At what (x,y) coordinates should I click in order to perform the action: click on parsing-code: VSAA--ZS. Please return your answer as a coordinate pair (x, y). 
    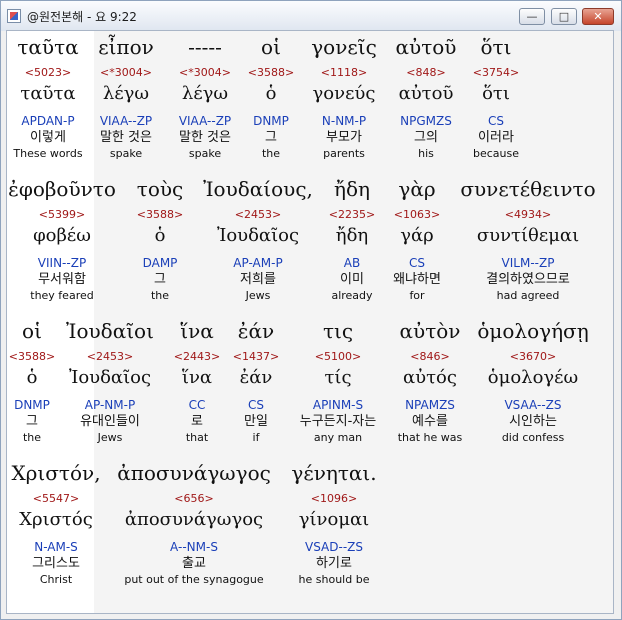
    Looking at the image, I should click on (533, 405).